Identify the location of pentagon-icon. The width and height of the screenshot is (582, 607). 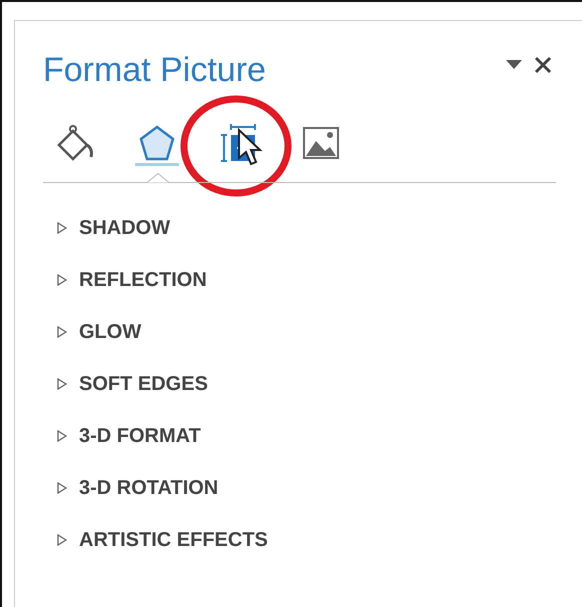
(157, 142).